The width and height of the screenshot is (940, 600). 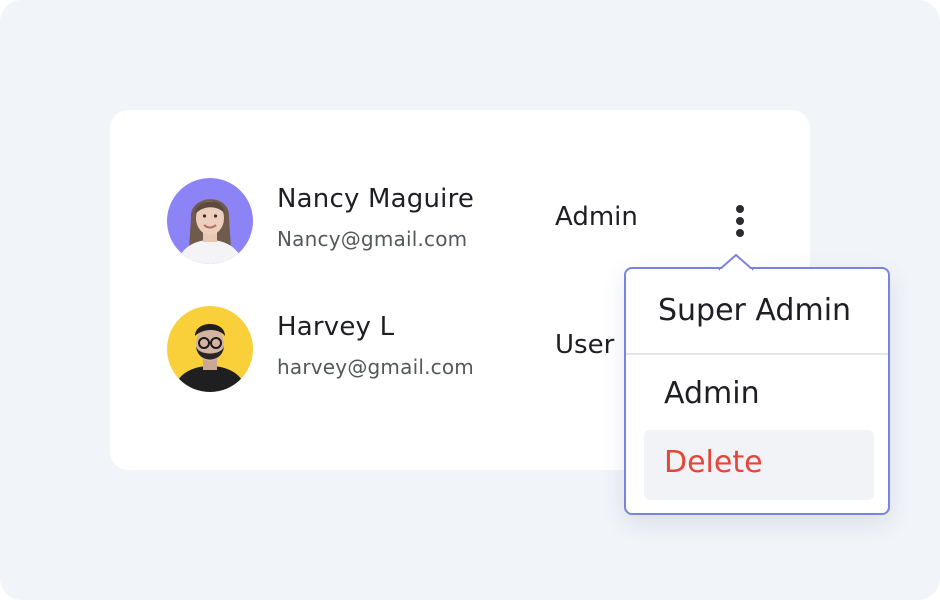 I want to click on avatar-harvey, so click(x=210, y=349).